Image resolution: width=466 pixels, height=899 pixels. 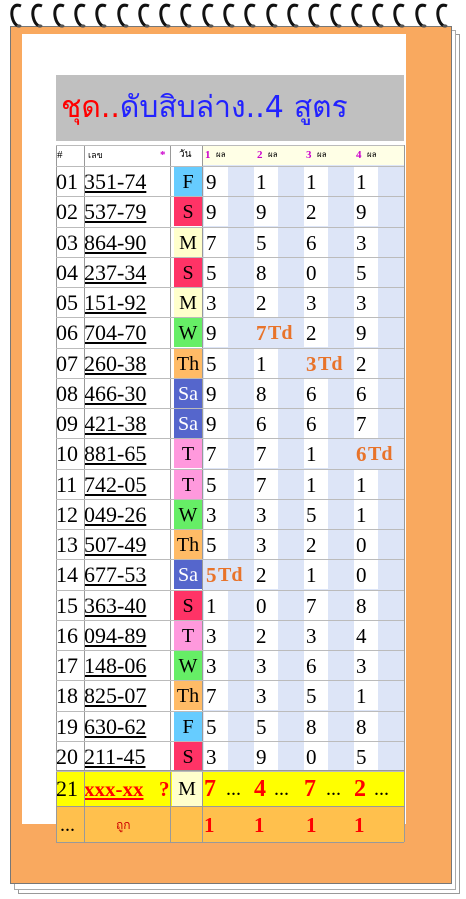 I want to click on table-row: 17 148-06 W 3 3 6 3, so click(x=230, y=665).